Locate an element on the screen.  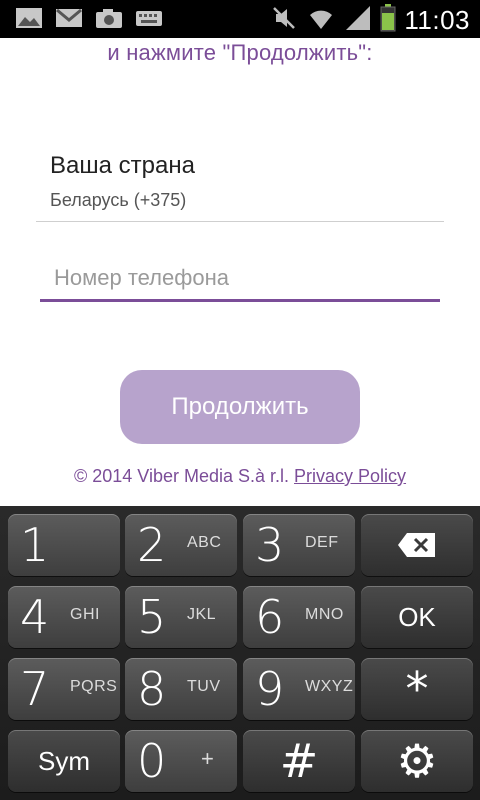
key-digit: 1 is located at coordinates (35, 545).